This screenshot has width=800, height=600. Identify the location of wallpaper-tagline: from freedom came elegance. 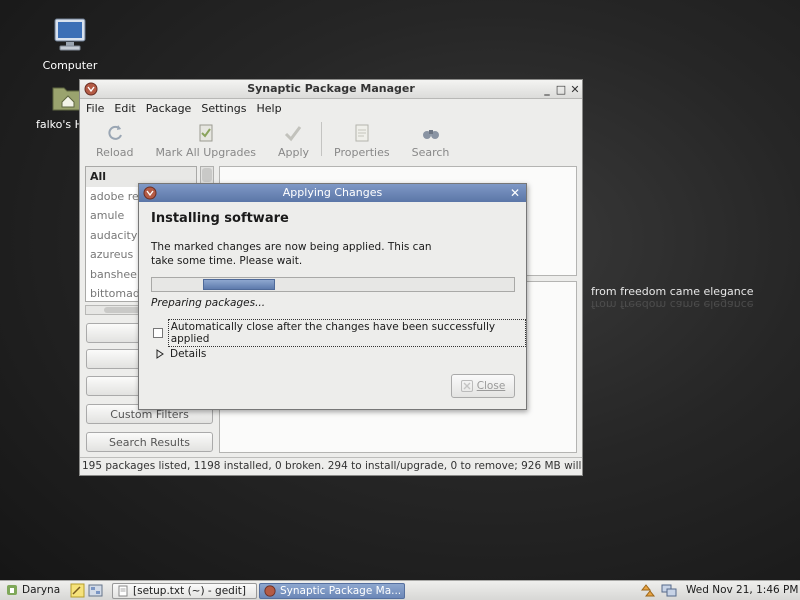
(672, 291).